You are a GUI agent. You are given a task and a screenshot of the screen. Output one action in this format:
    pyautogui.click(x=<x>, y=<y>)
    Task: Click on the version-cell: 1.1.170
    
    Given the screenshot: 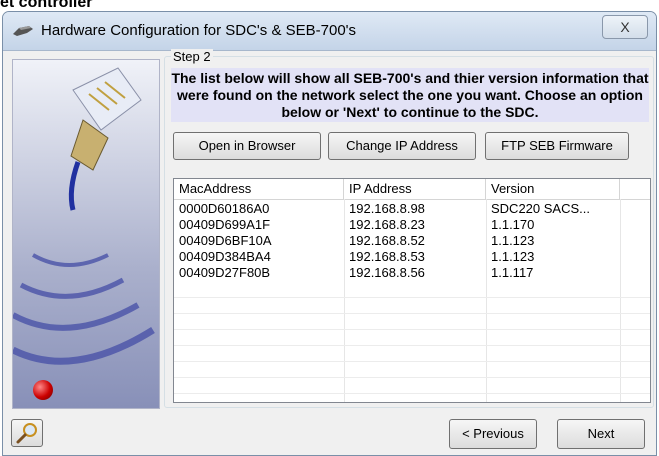 What is the action you would take?
    pyautogui.click(x=513, y=224)
    